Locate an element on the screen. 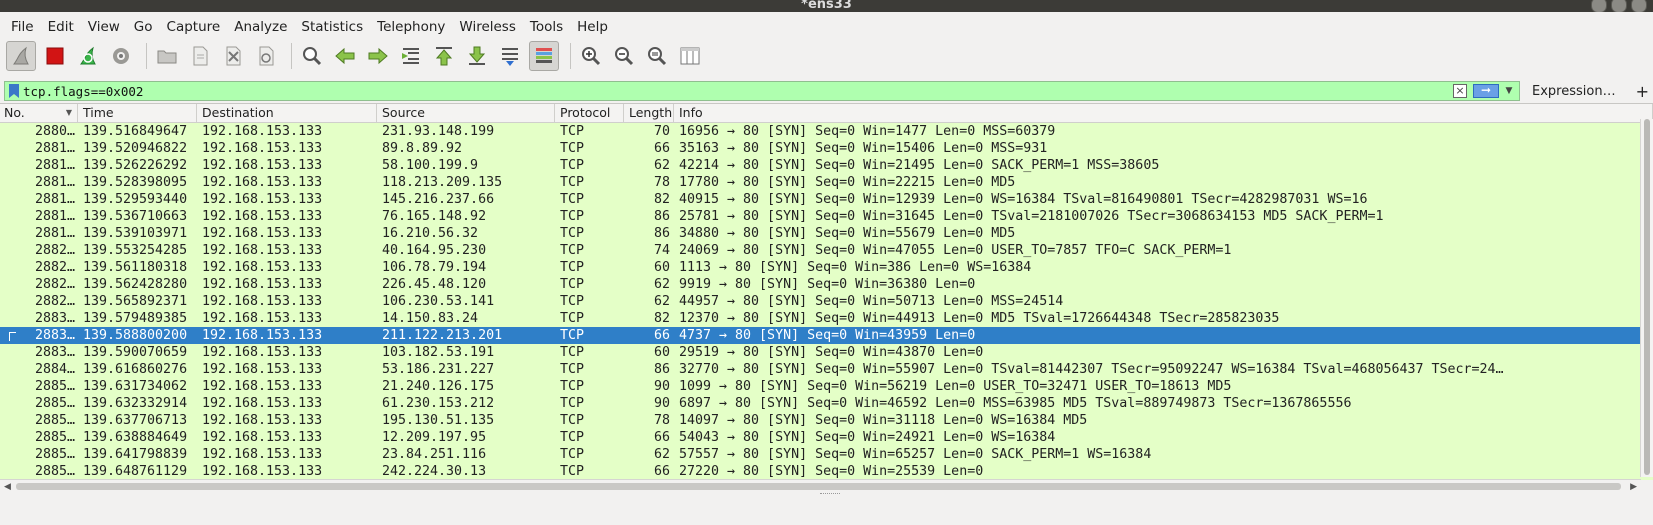  display-filter-field: × ➞ ▼ is located at coordinates (762, 91).